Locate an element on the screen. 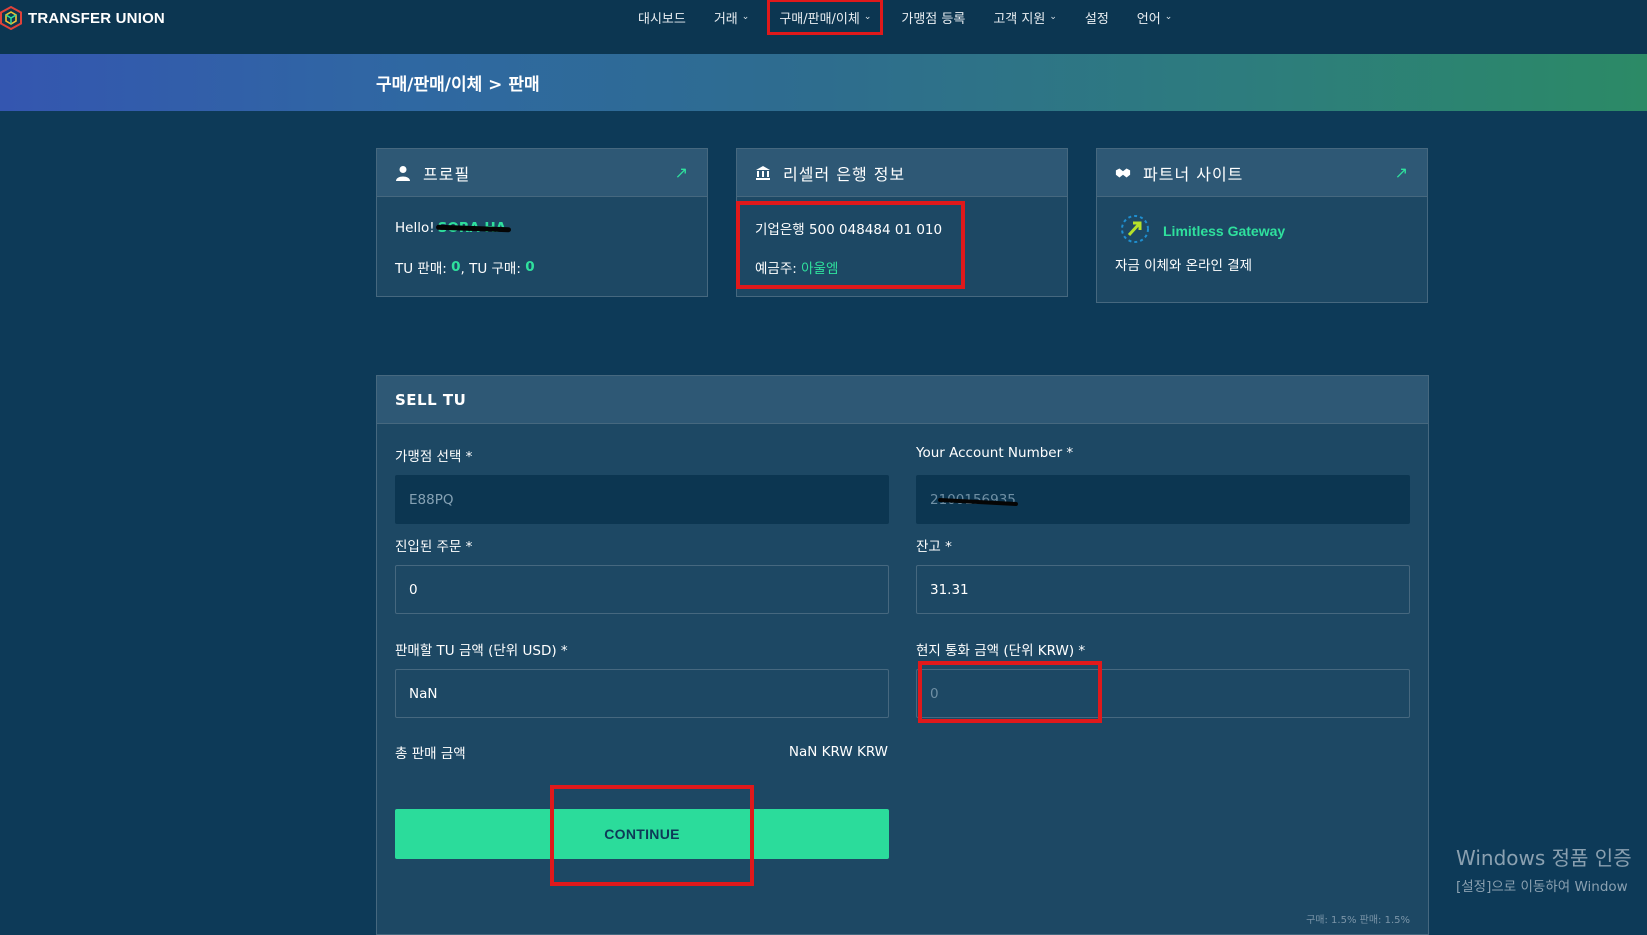 The height and width of the screenshot is (935, 1647). tu-amount-label: 판매할 TU 금액 (단위 USD) * is located at coordinates (481, 651).